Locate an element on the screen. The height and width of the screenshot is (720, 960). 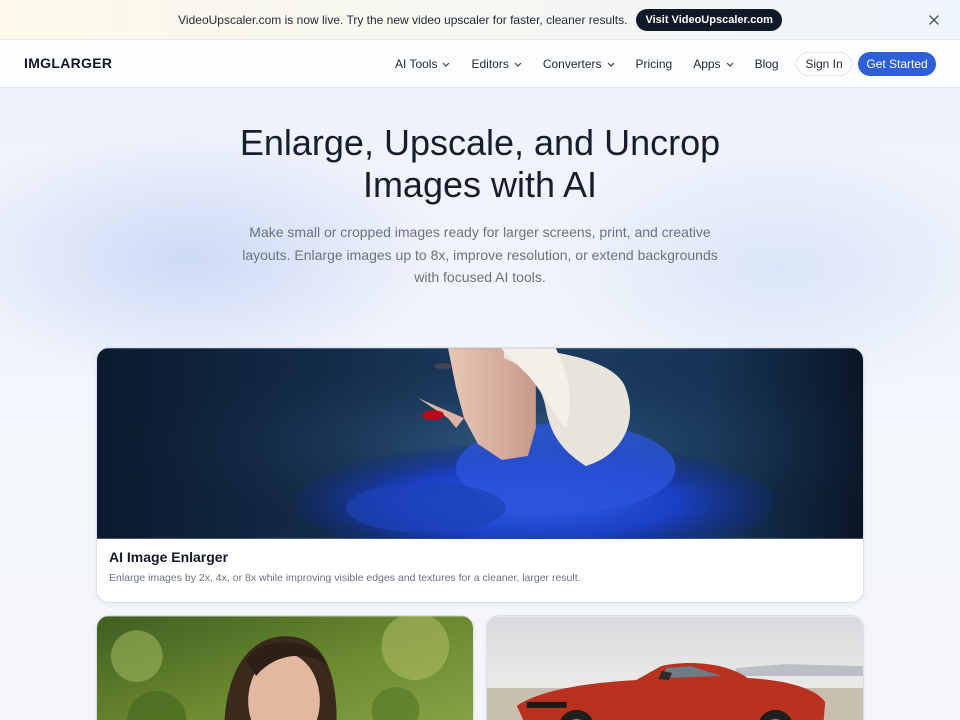
nav-blog: Blog is located at coordinates (767, 64).